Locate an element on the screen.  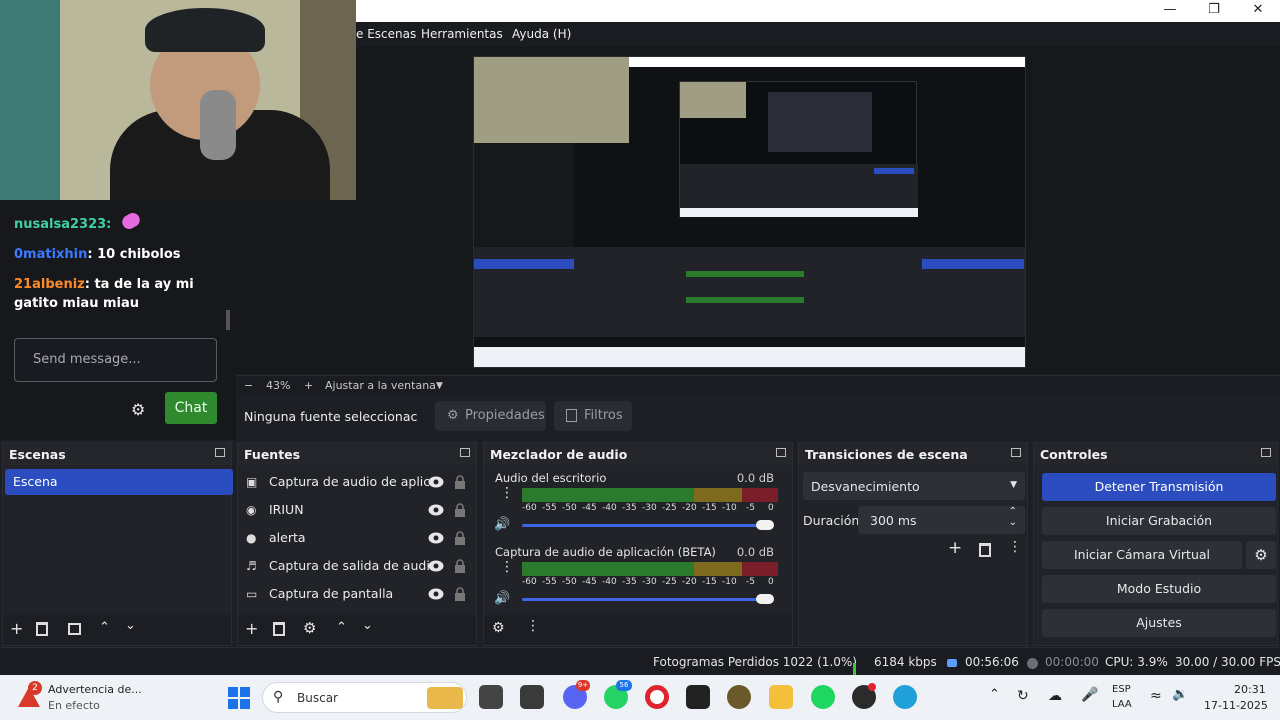
taskbar-search: ⚲ Buscar is located at coordinates (364, 697).